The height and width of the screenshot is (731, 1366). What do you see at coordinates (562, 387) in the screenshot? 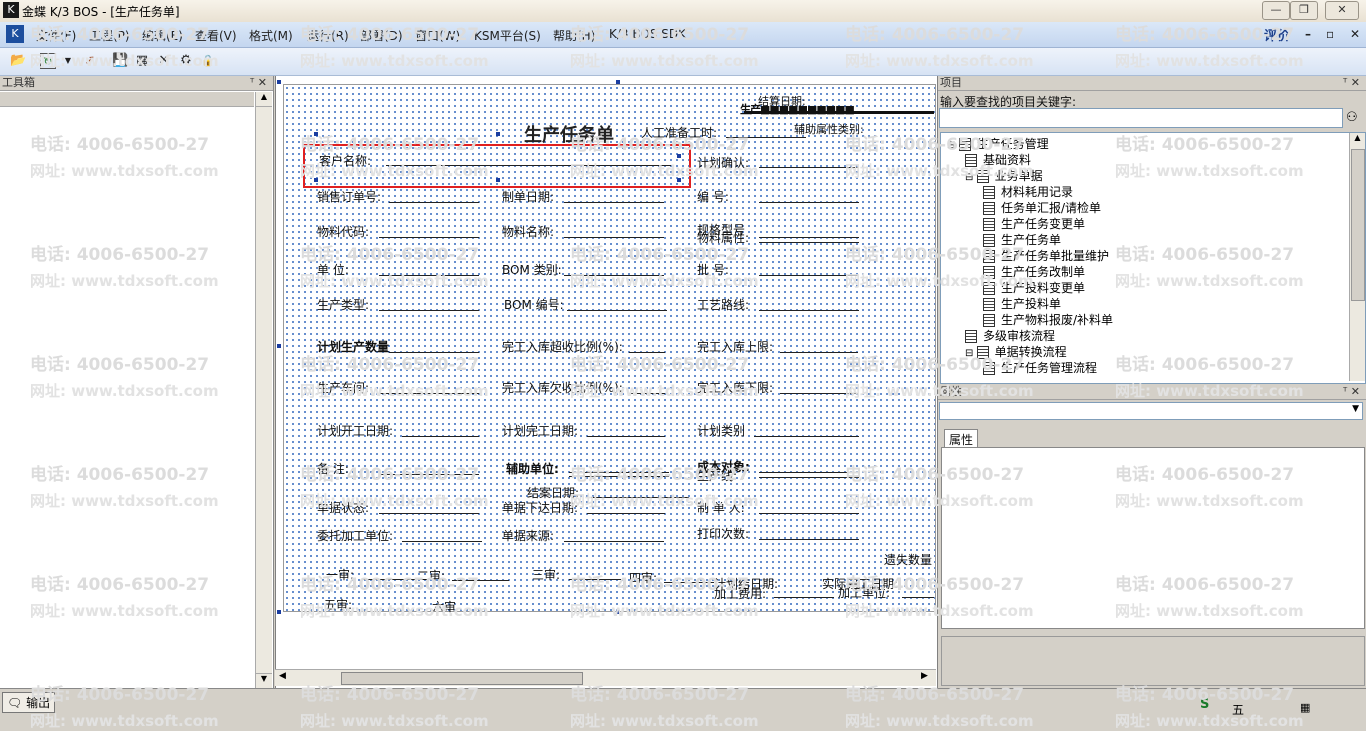
I see `label-under-ratio: 完工入库欠收比例(%):` at bounding box center [562, 387].